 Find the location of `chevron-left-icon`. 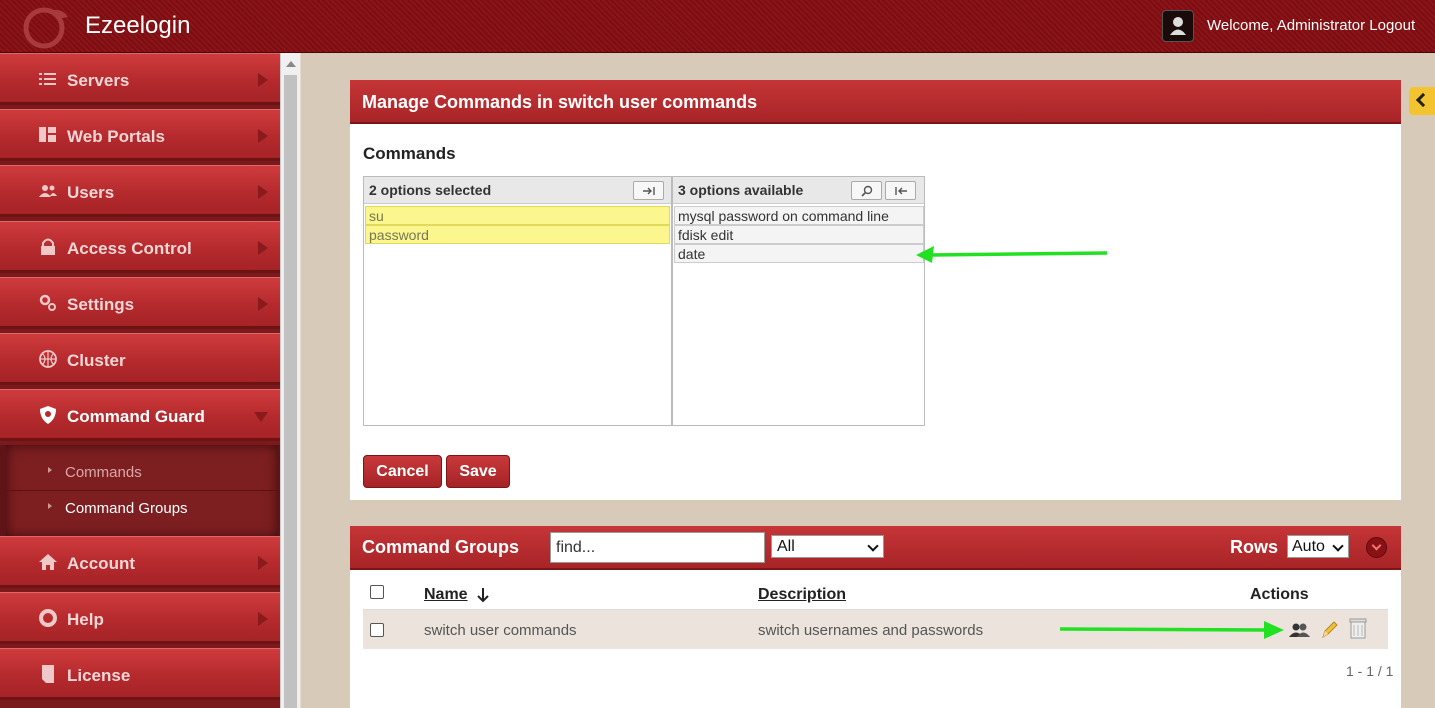

chevron-left-icon is located at coordinates (1423, 100).